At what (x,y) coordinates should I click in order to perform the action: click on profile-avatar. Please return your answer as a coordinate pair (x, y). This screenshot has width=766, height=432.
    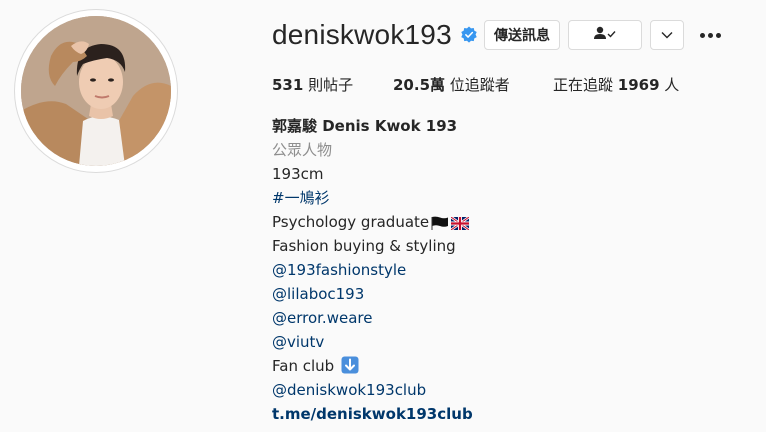
    Looking at the image, I should click on (96, 91).